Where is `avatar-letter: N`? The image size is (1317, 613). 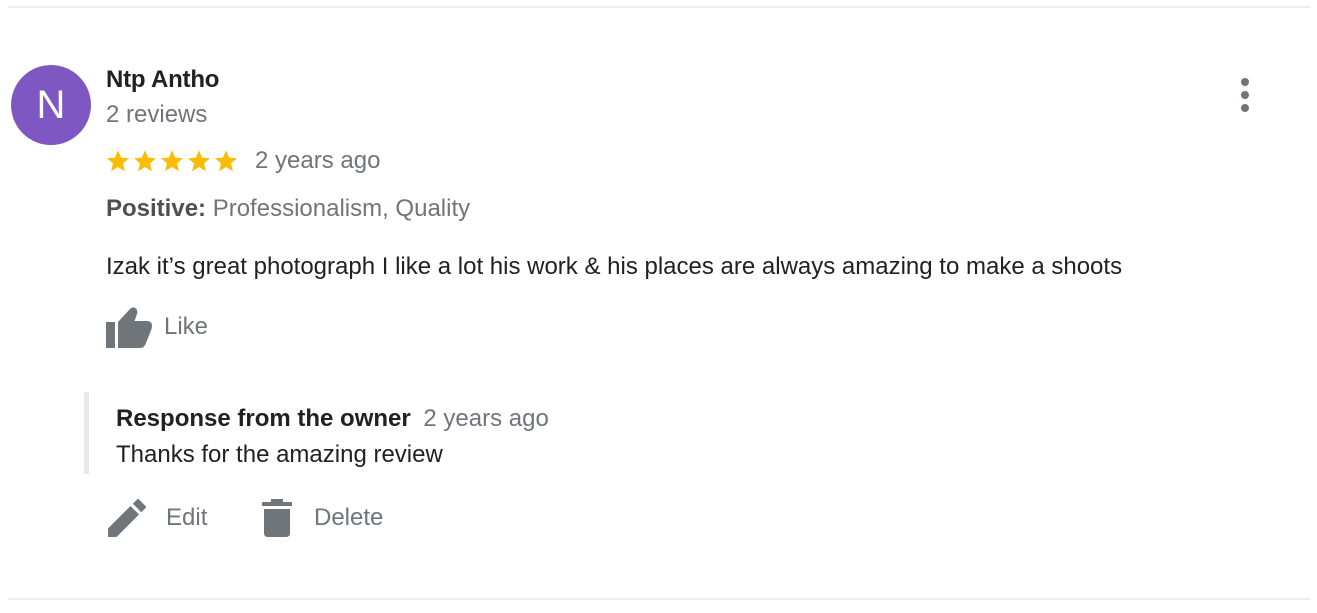
avatar-letter: N is located at coordinates (51, 104).